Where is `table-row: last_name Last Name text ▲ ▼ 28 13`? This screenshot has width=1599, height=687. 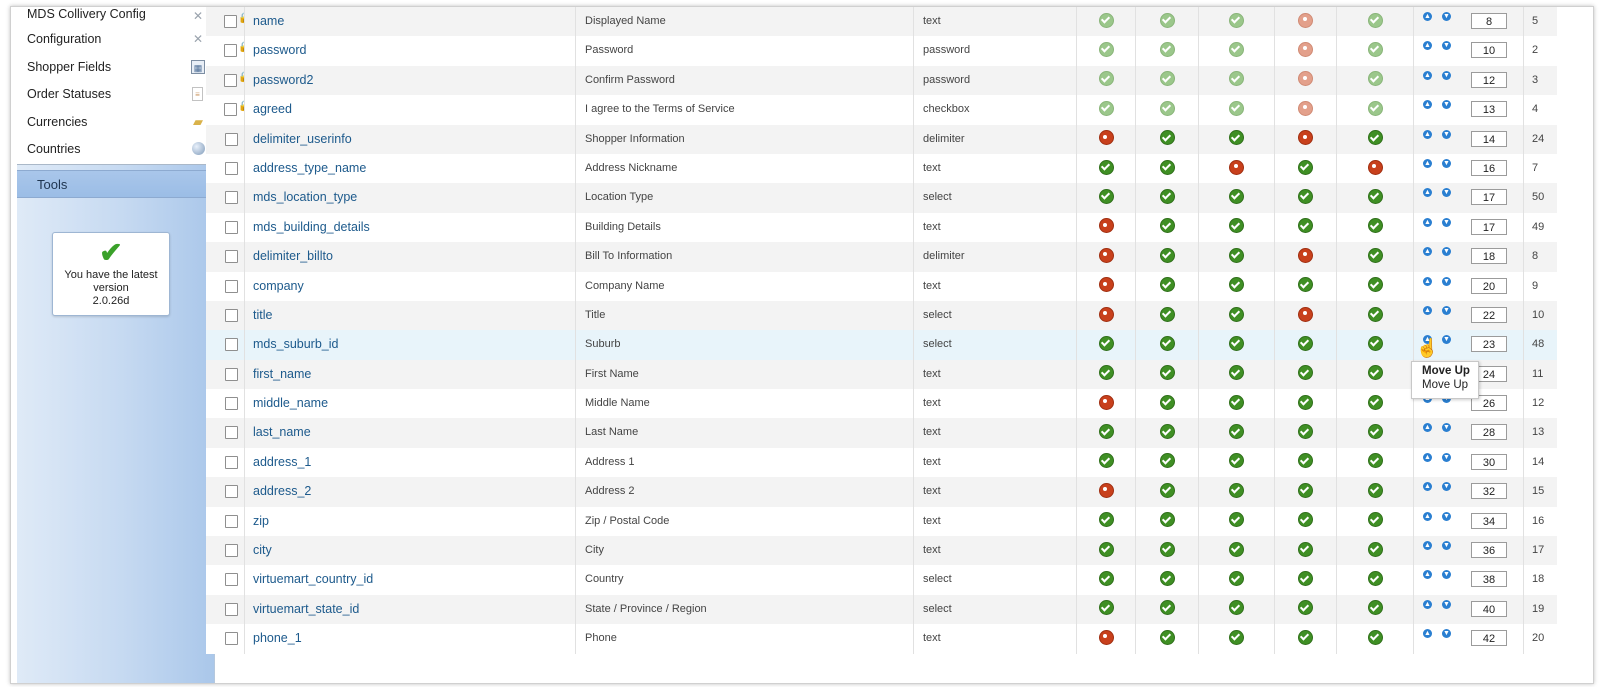 table-row: last_name Last Name text ▲ ▼ 28 13 is located at coordinates (881, 433).